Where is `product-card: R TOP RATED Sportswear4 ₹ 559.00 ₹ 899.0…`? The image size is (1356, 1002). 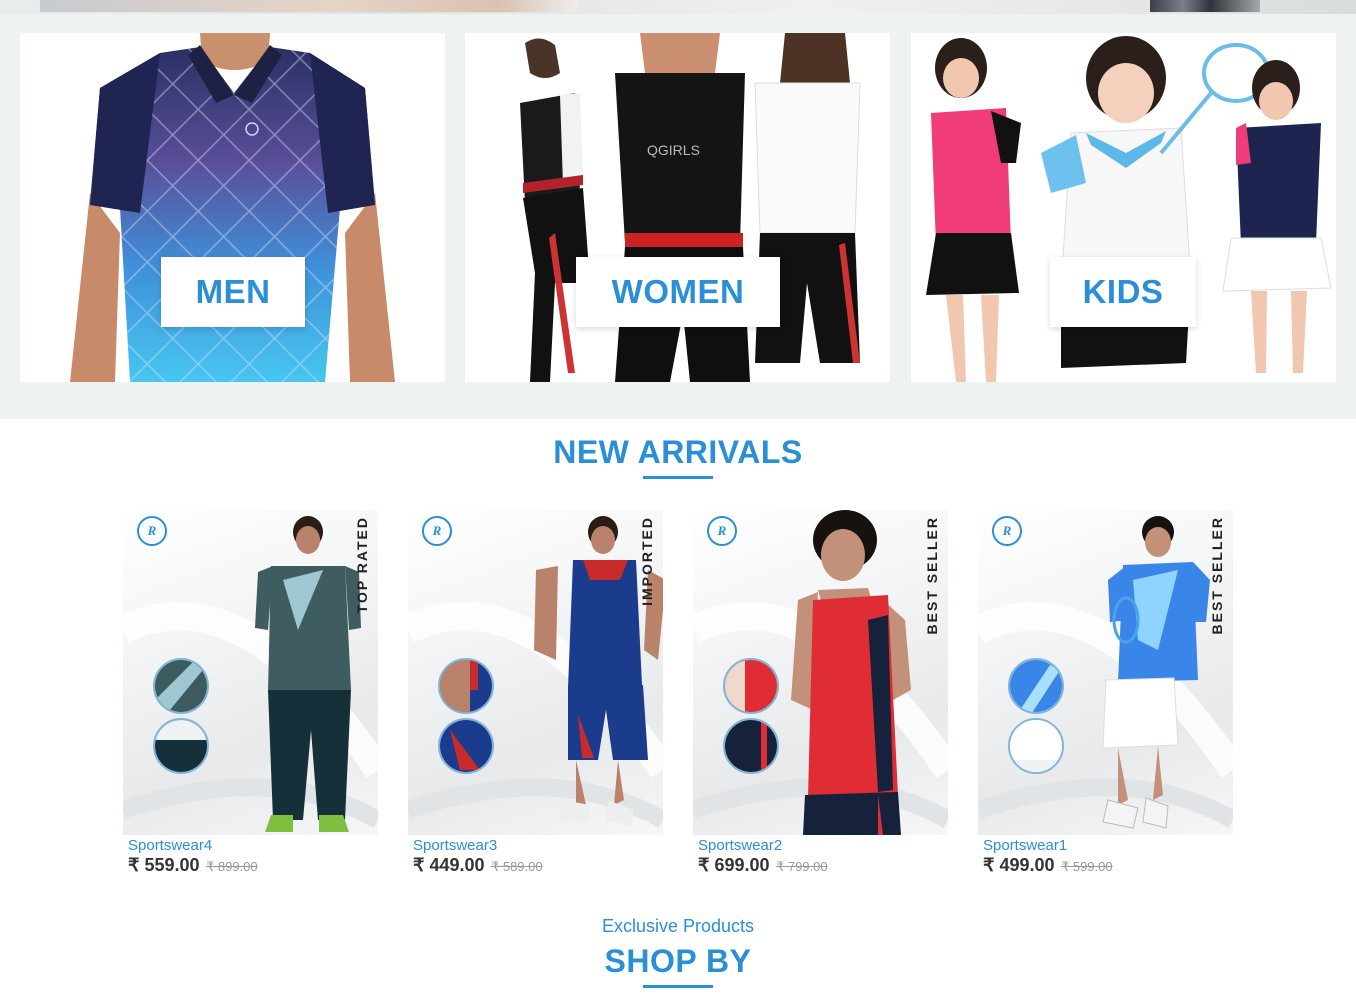 product-card: R TOP RATED Sportswear4 ₹ 559.00 ₹ 899.0… is located at coordinates (250, 693).